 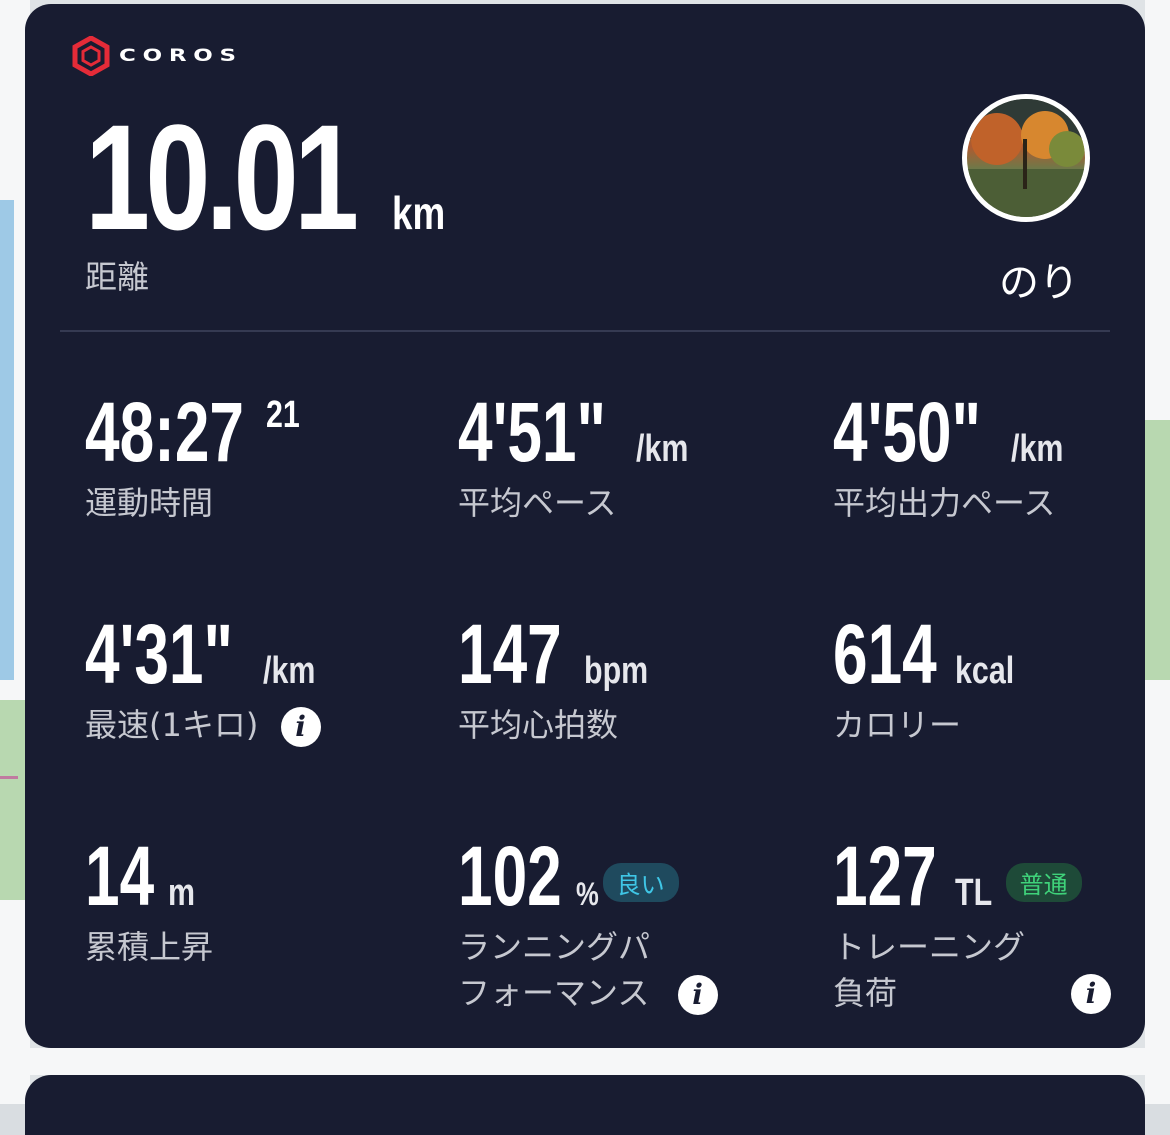 I want to click on stat-value: 127, so click(x=885, y=876).